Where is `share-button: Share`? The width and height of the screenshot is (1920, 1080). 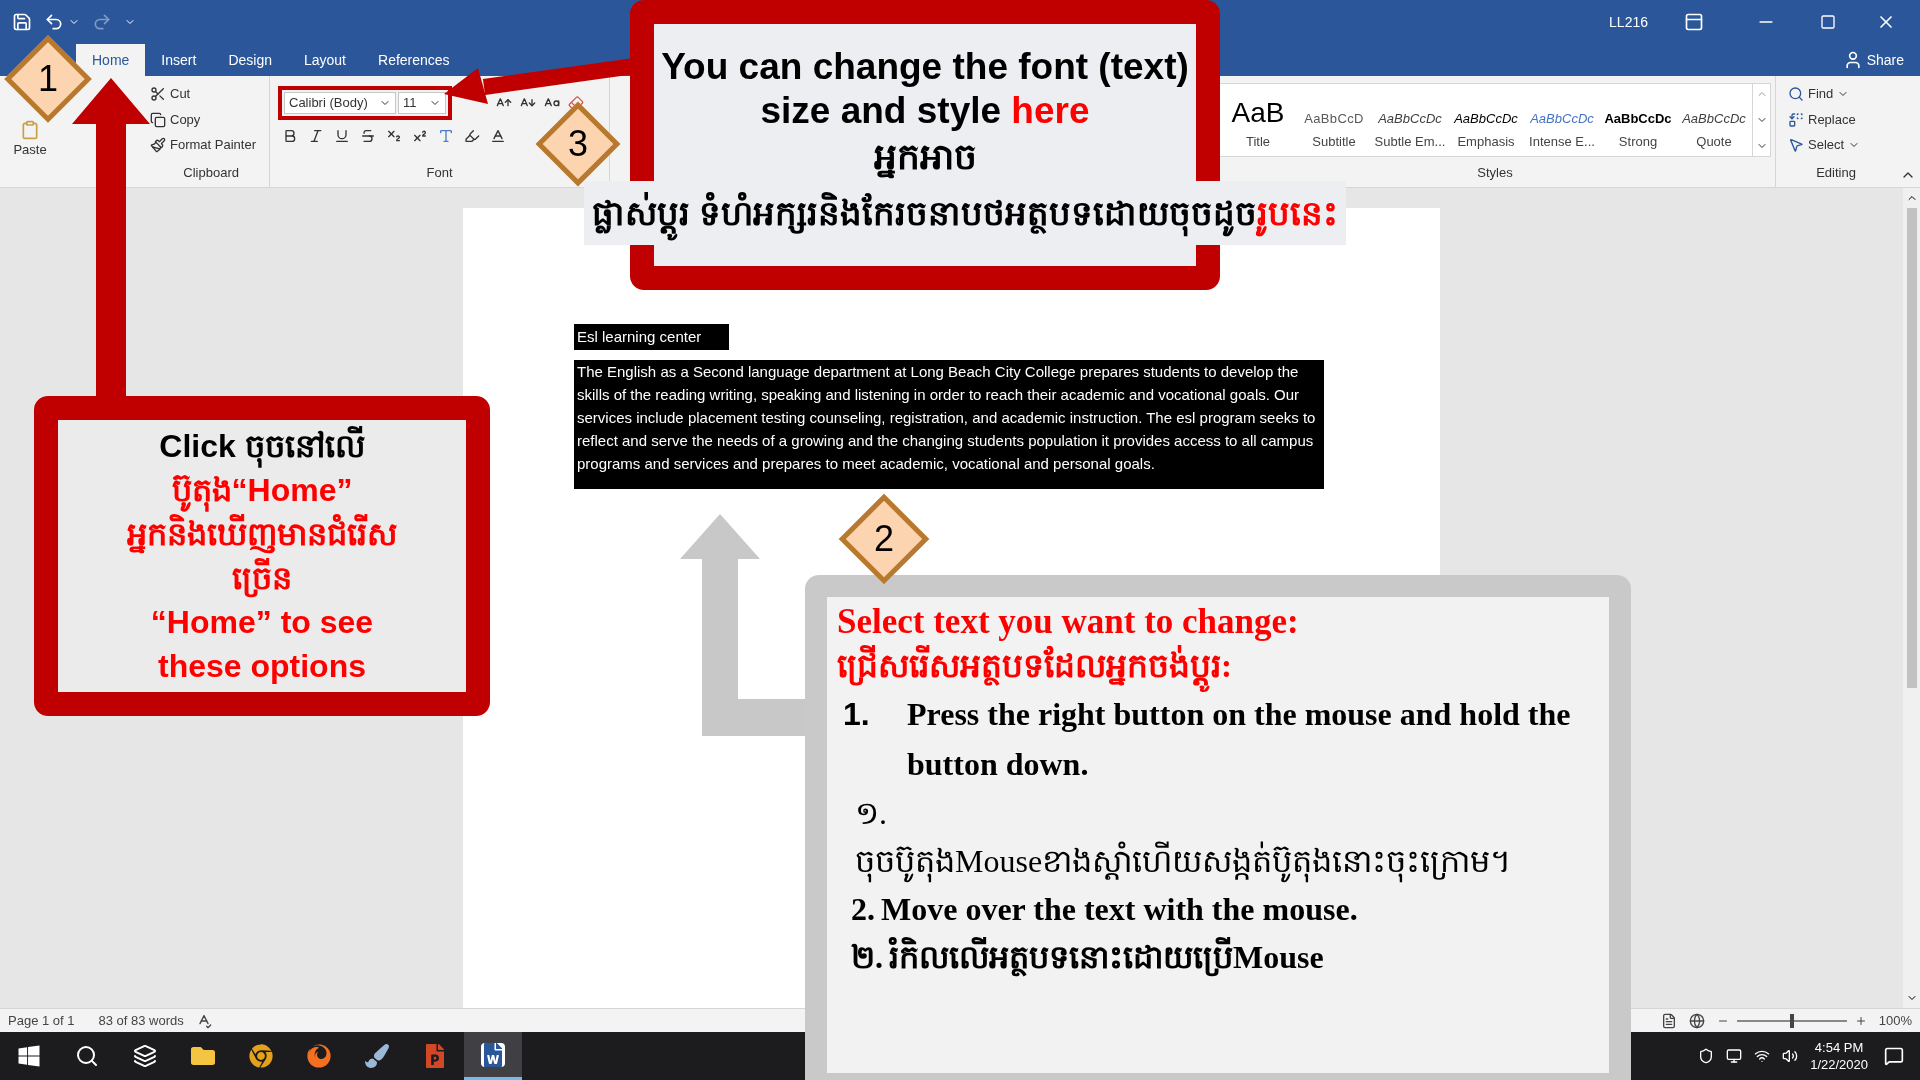 share-button: Share is located at coordinates (1873, 60).